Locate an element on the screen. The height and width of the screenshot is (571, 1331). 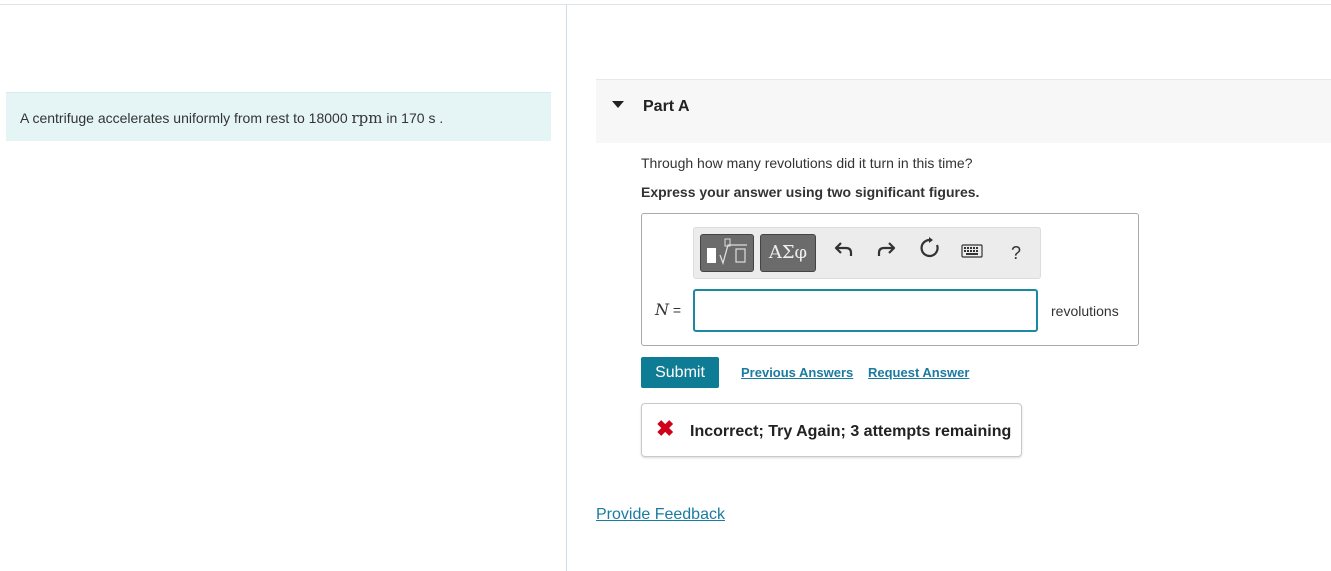
unit-rpm: rpm is located at coordinates (367, 118).